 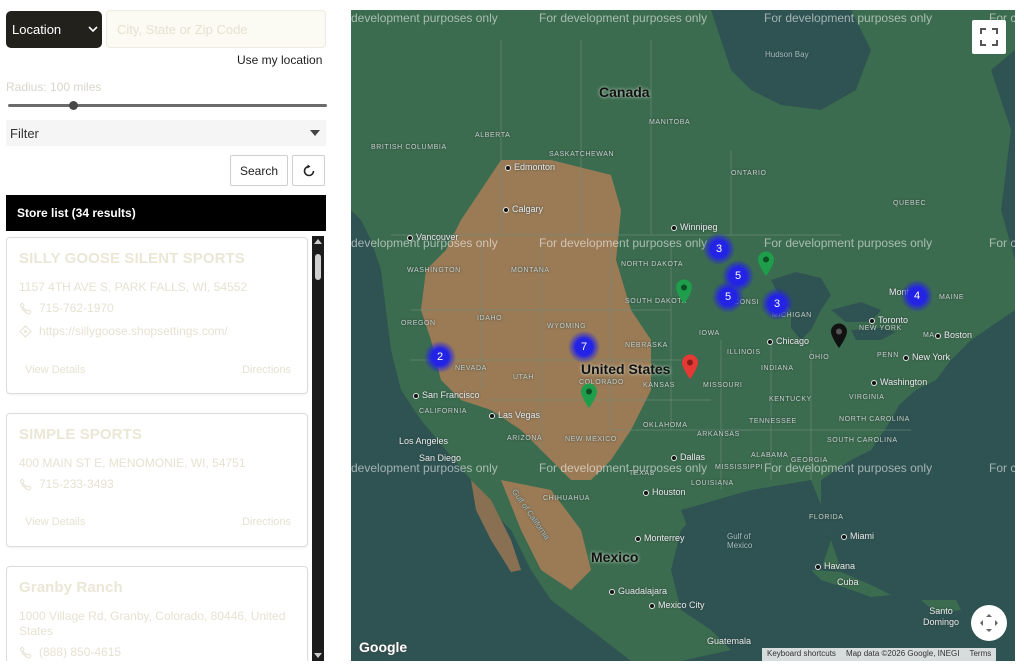 I want to click on map-label: WYOMING, so click(x=567, y=326).